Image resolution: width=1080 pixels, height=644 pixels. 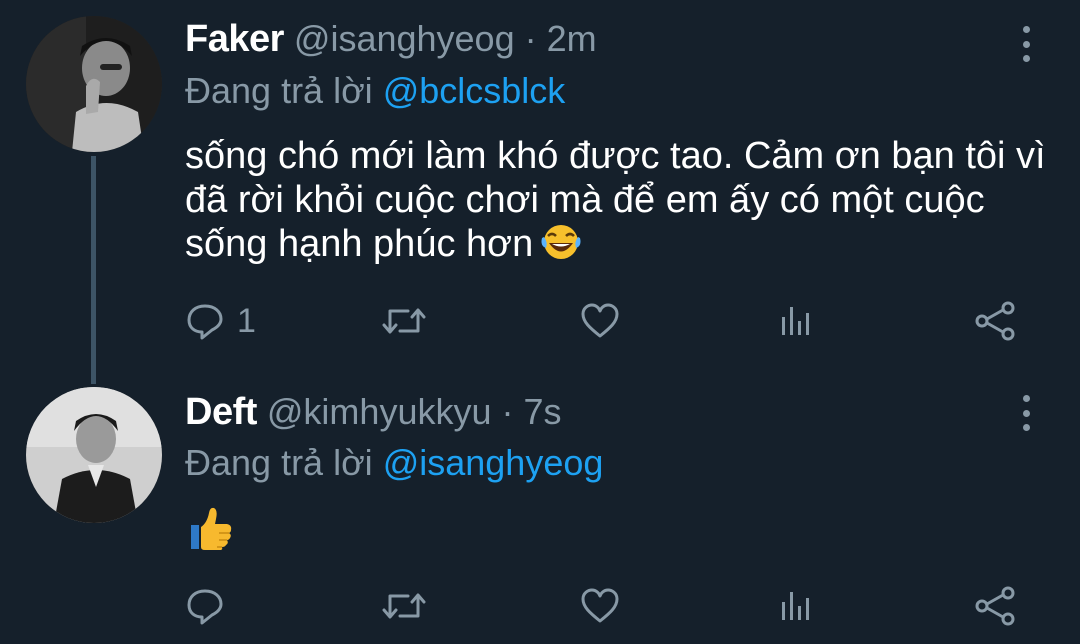 I want to click on tweet-actions, so click(x=610, y=606).